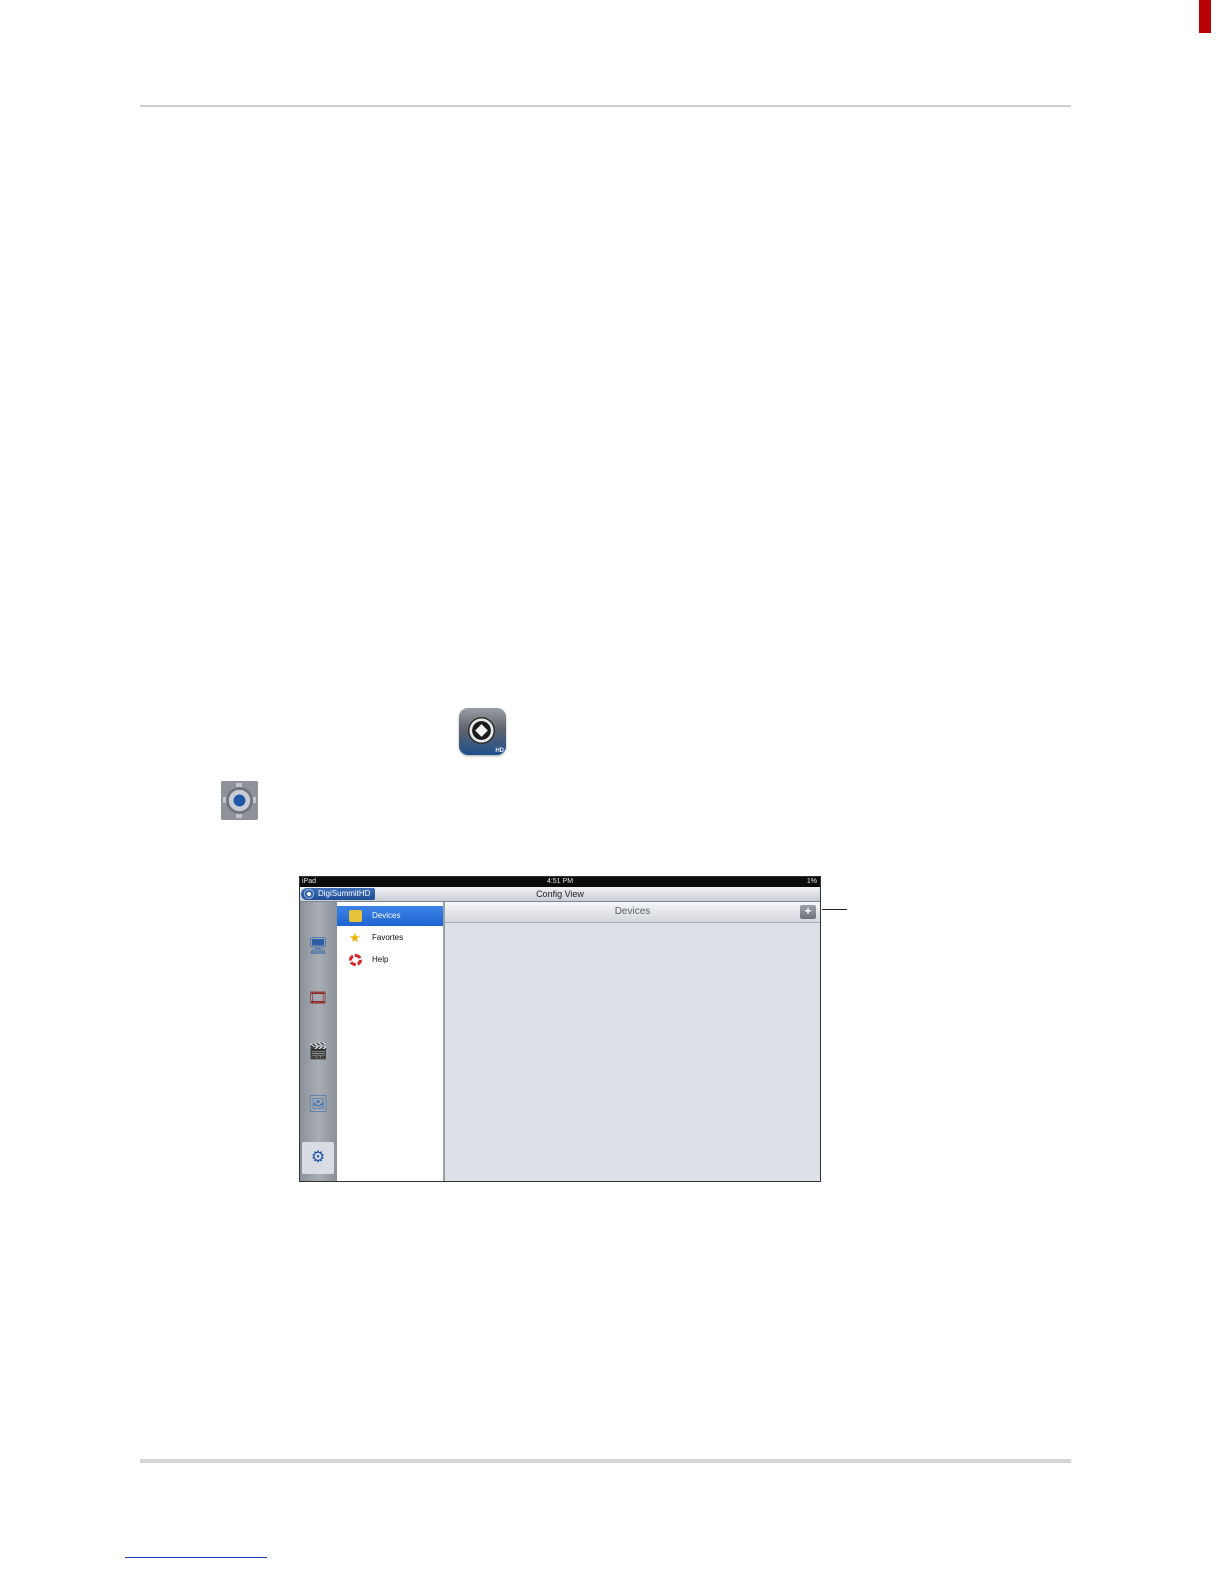 The height and width of the screenshot is (1584, 1224). I want to click on snapshot-tab-icon: 🖼, so click(318, 1105).